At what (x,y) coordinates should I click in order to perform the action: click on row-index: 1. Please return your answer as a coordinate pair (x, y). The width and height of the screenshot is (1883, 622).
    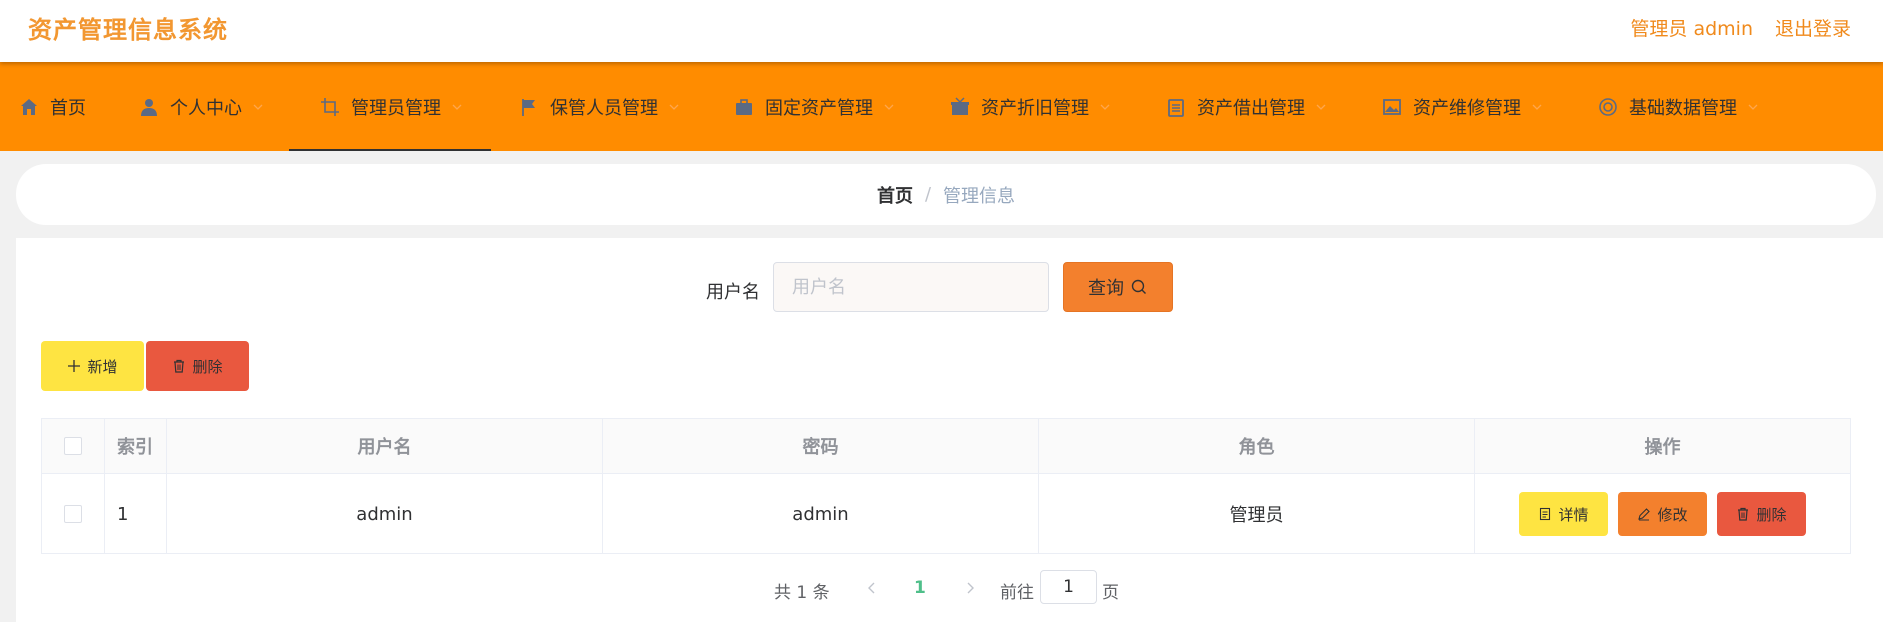
    Looking at the image, I should click on (136, 514).